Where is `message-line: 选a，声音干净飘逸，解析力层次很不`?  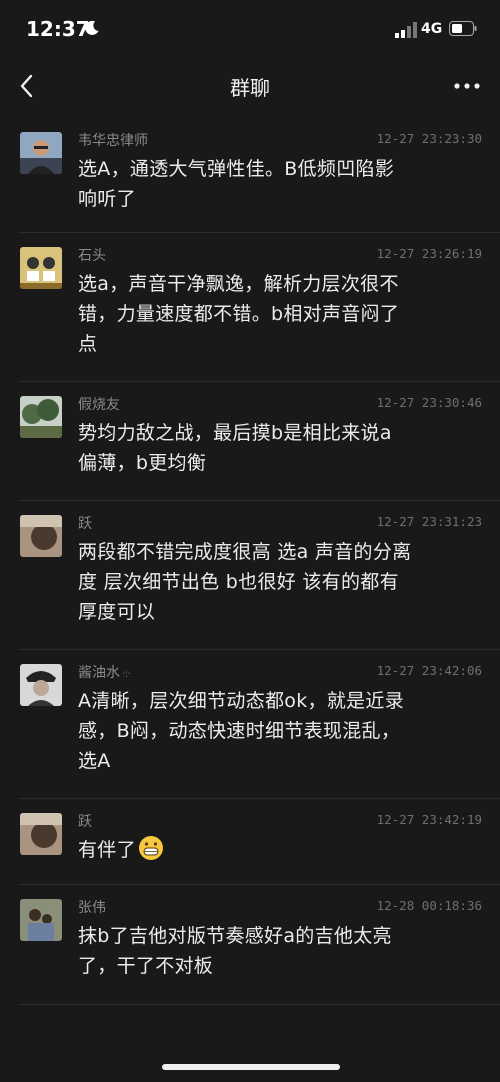 message-line: 选a，声音干净飘逸，解析力层次很不 is located at coordinates (238, 284).